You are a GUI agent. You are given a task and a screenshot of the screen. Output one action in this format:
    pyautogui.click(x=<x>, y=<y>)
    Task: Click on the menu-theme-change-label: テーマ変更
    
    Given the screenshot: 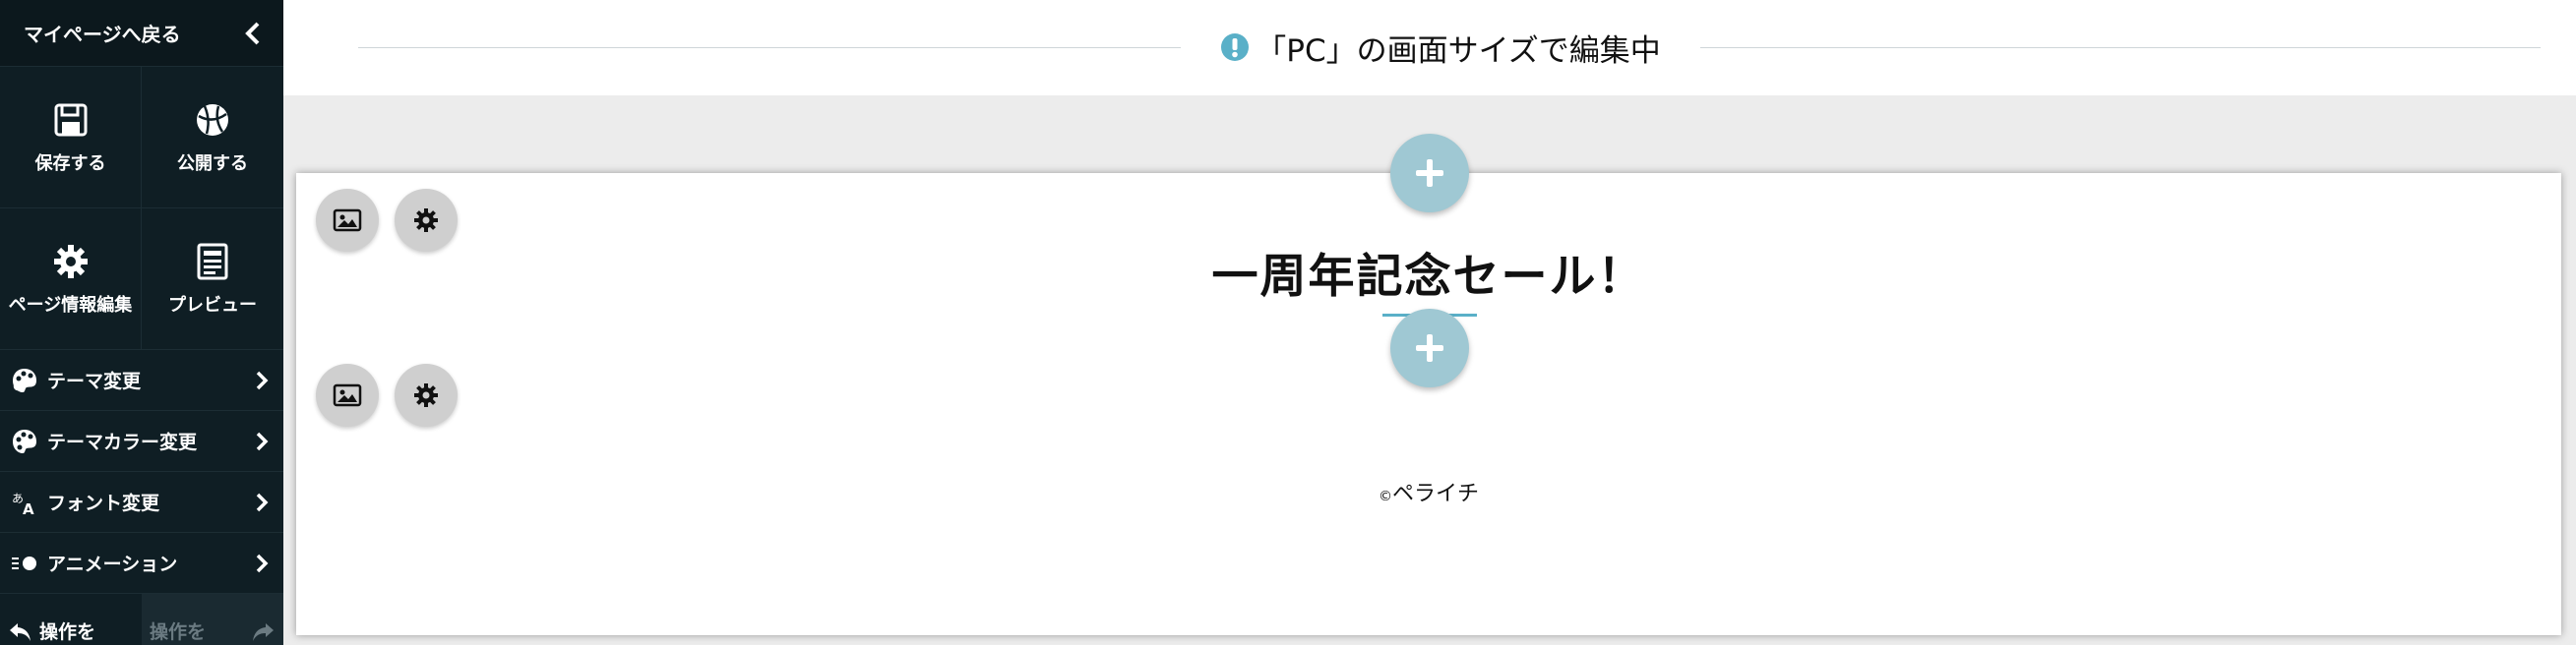 What is the action you would take?
    pyautogui.click(x=94, y=381)
    